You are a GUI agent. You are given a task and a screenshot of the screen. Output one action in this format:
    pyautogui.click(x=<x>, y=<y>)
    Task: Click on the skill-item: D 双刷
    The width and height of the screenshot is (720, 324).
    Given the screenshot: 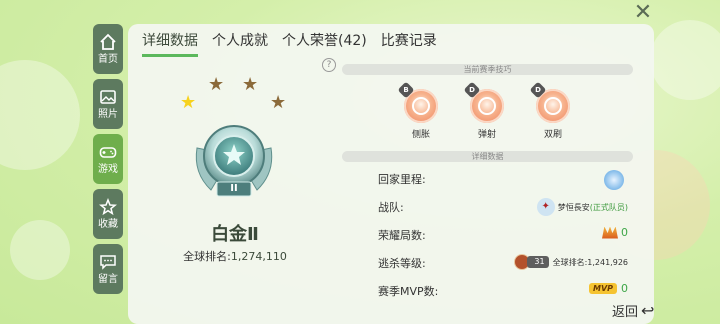 What is the action you would take?
    pyautogui.click(x=553, y=110)
    